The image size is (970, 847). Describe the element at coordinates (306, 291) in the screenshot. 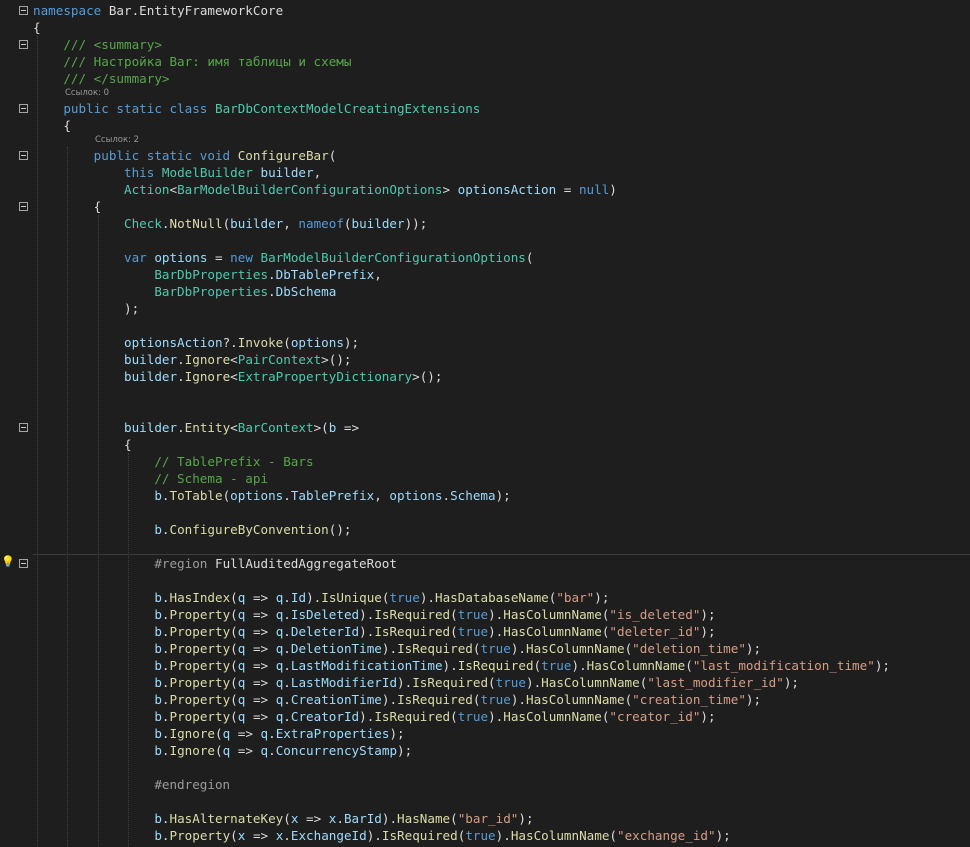

I see `code-token: DbSchema` at that location.